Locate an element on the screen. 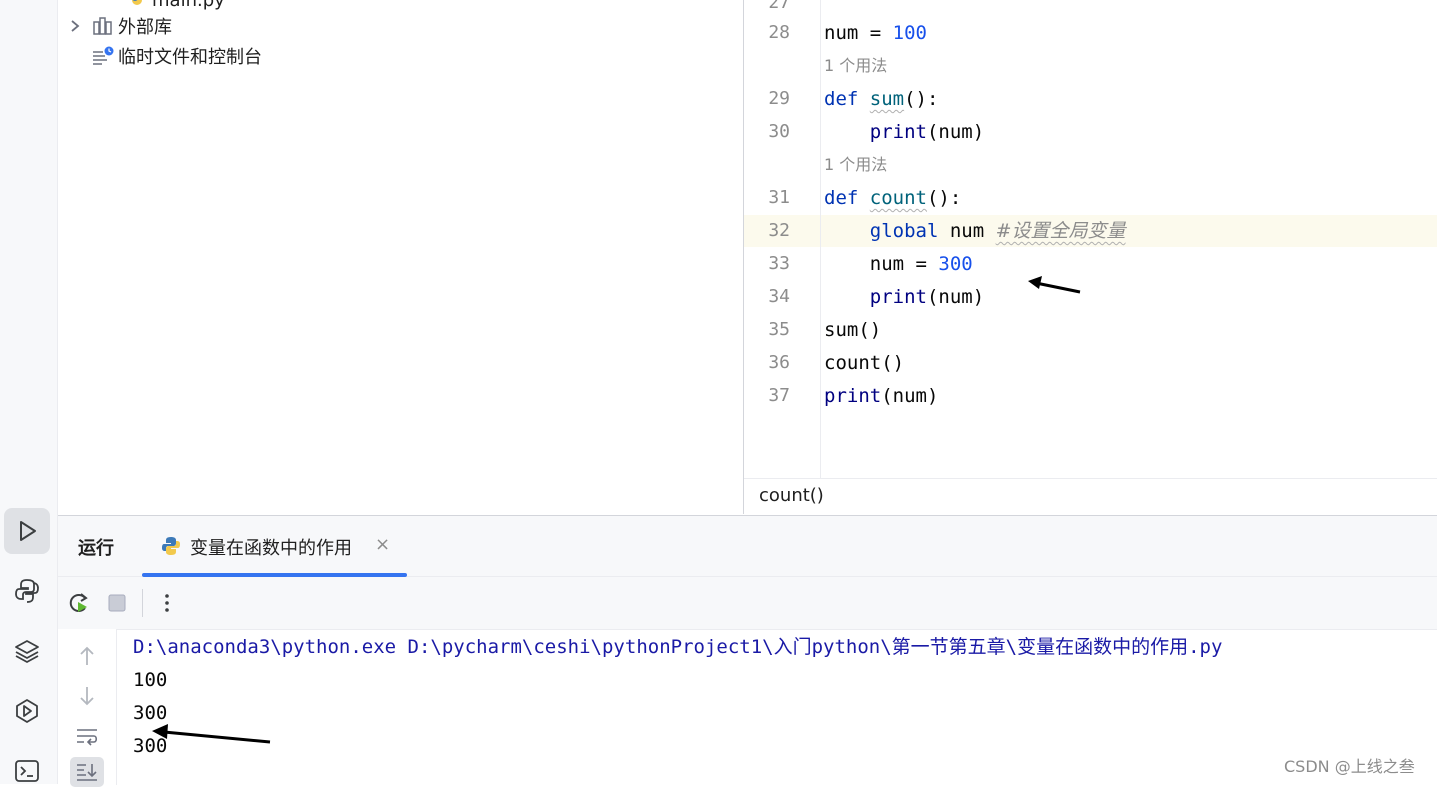 The image size is (1437, 794). scroll-to-end-button is located at coordinates (87, 772).